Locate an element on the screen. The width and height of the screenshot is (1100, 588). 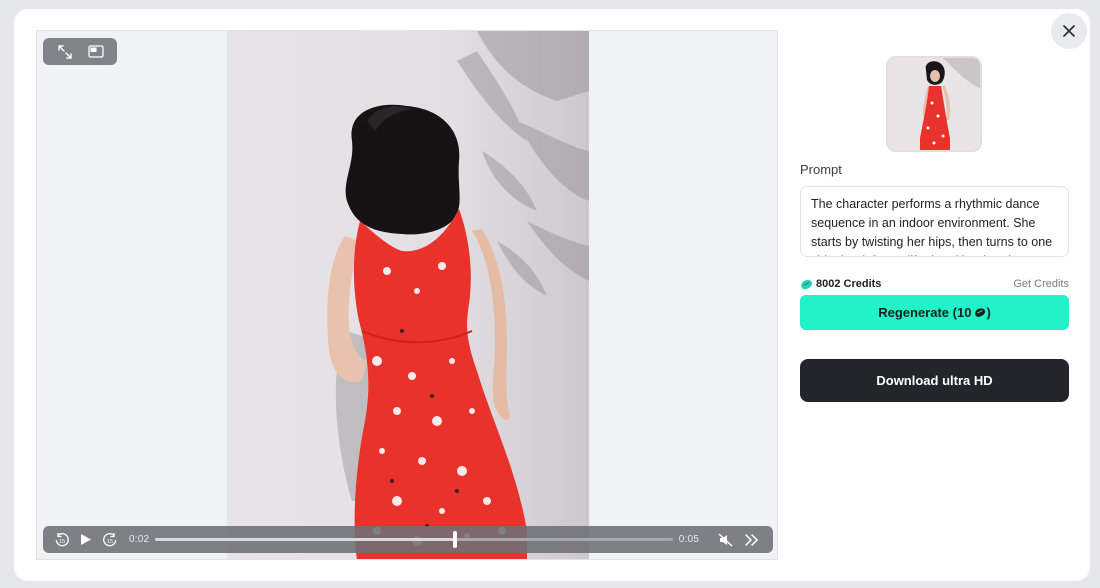
duration-time: 0:05 is located at coordinates (688, 539).